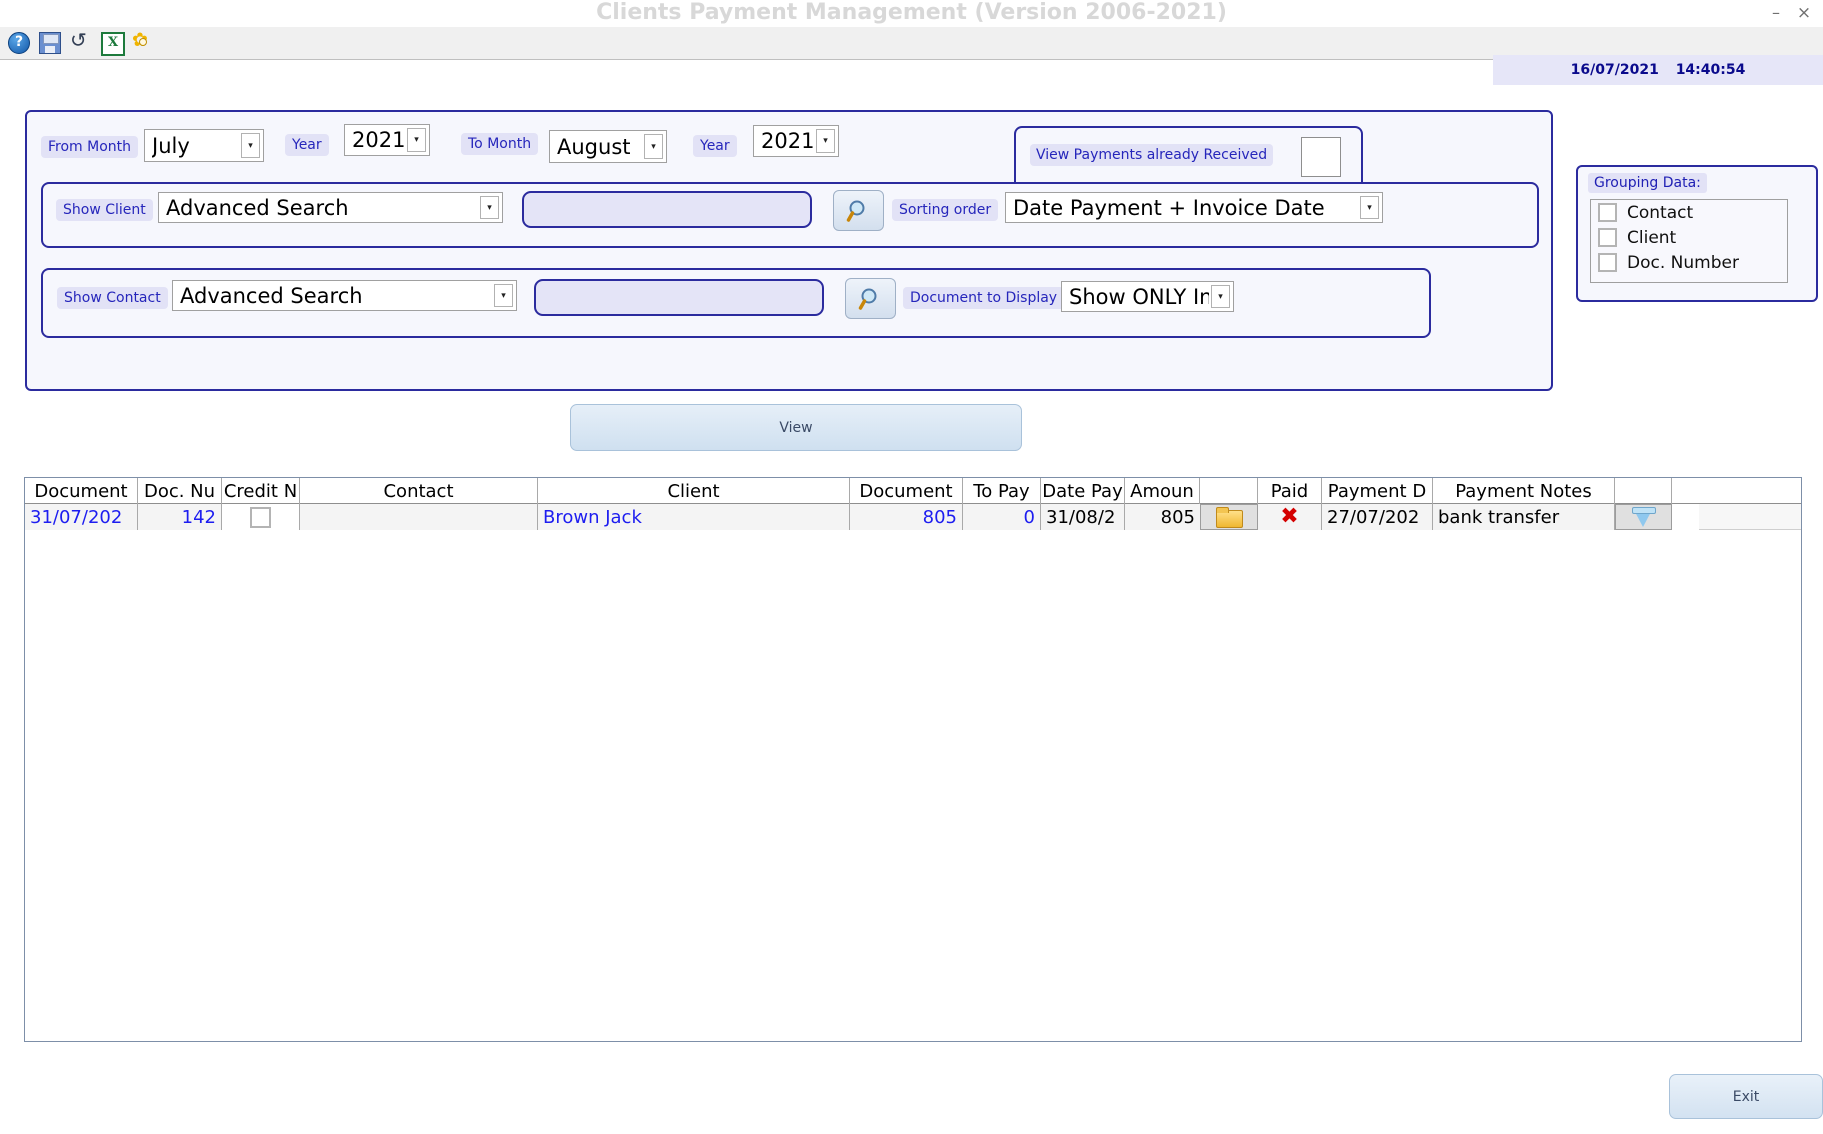 The image size is (1823, 1134). What do you see at coordinates (1689, 237) in the screenshot?
I see `grouping-item-client: Client` at bounding box center [1689, 237].